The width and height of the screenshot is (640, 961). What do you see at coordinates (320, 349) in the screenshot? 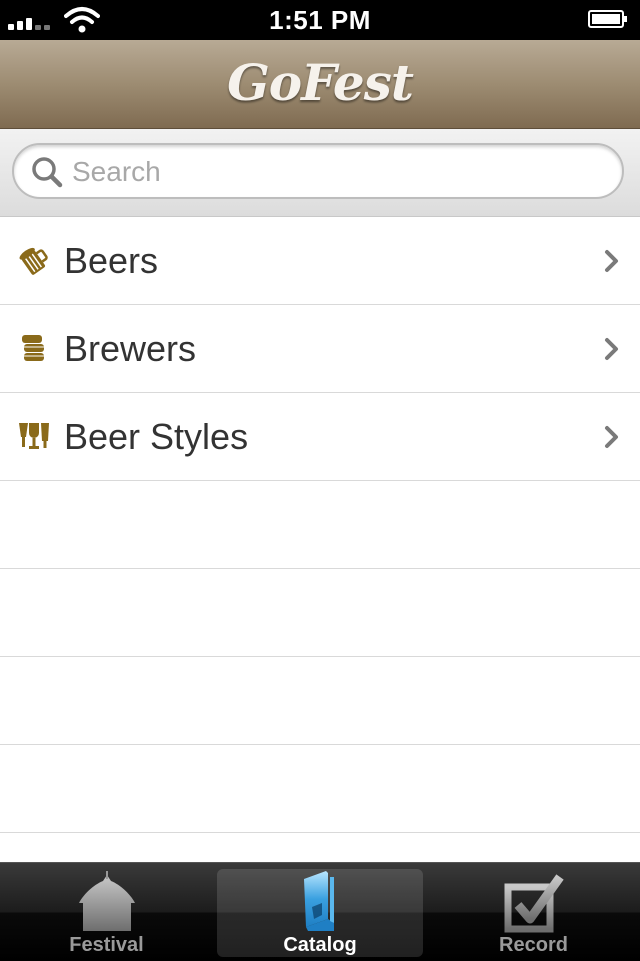
I see `list-item-brewers: Brewers` at bounding box center [320, 349].